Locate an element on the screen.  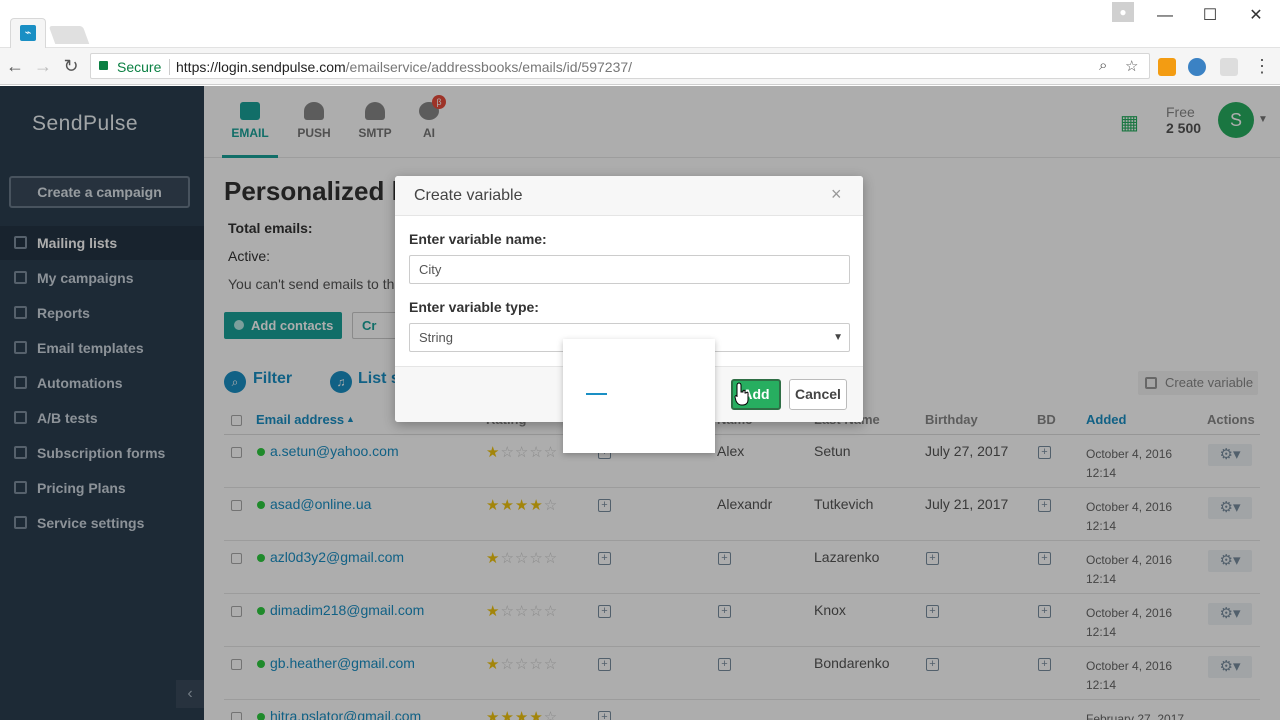
close-icon: × is located at coordinates (836, 194).